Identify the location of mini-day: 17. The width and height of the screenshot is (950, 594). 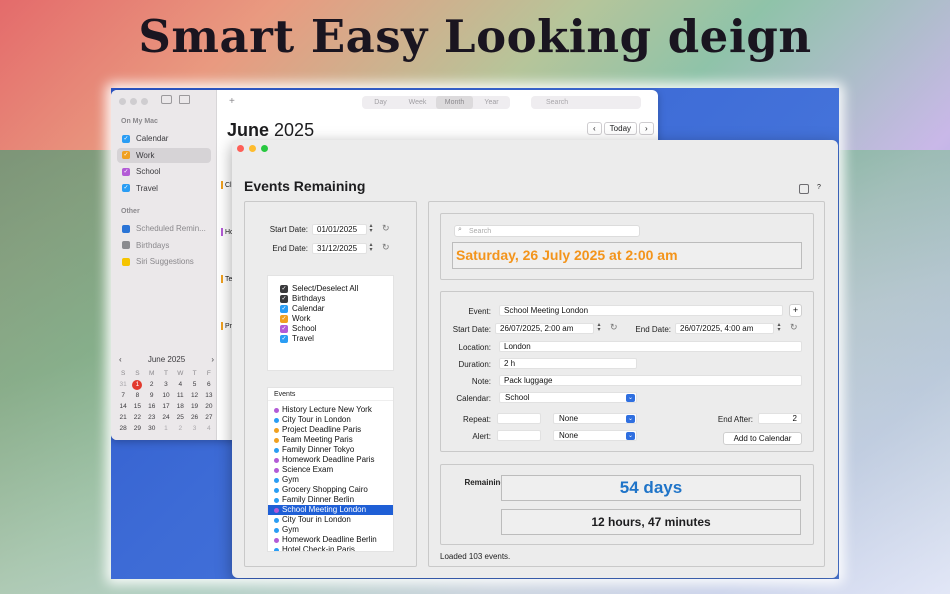
(166, 407).